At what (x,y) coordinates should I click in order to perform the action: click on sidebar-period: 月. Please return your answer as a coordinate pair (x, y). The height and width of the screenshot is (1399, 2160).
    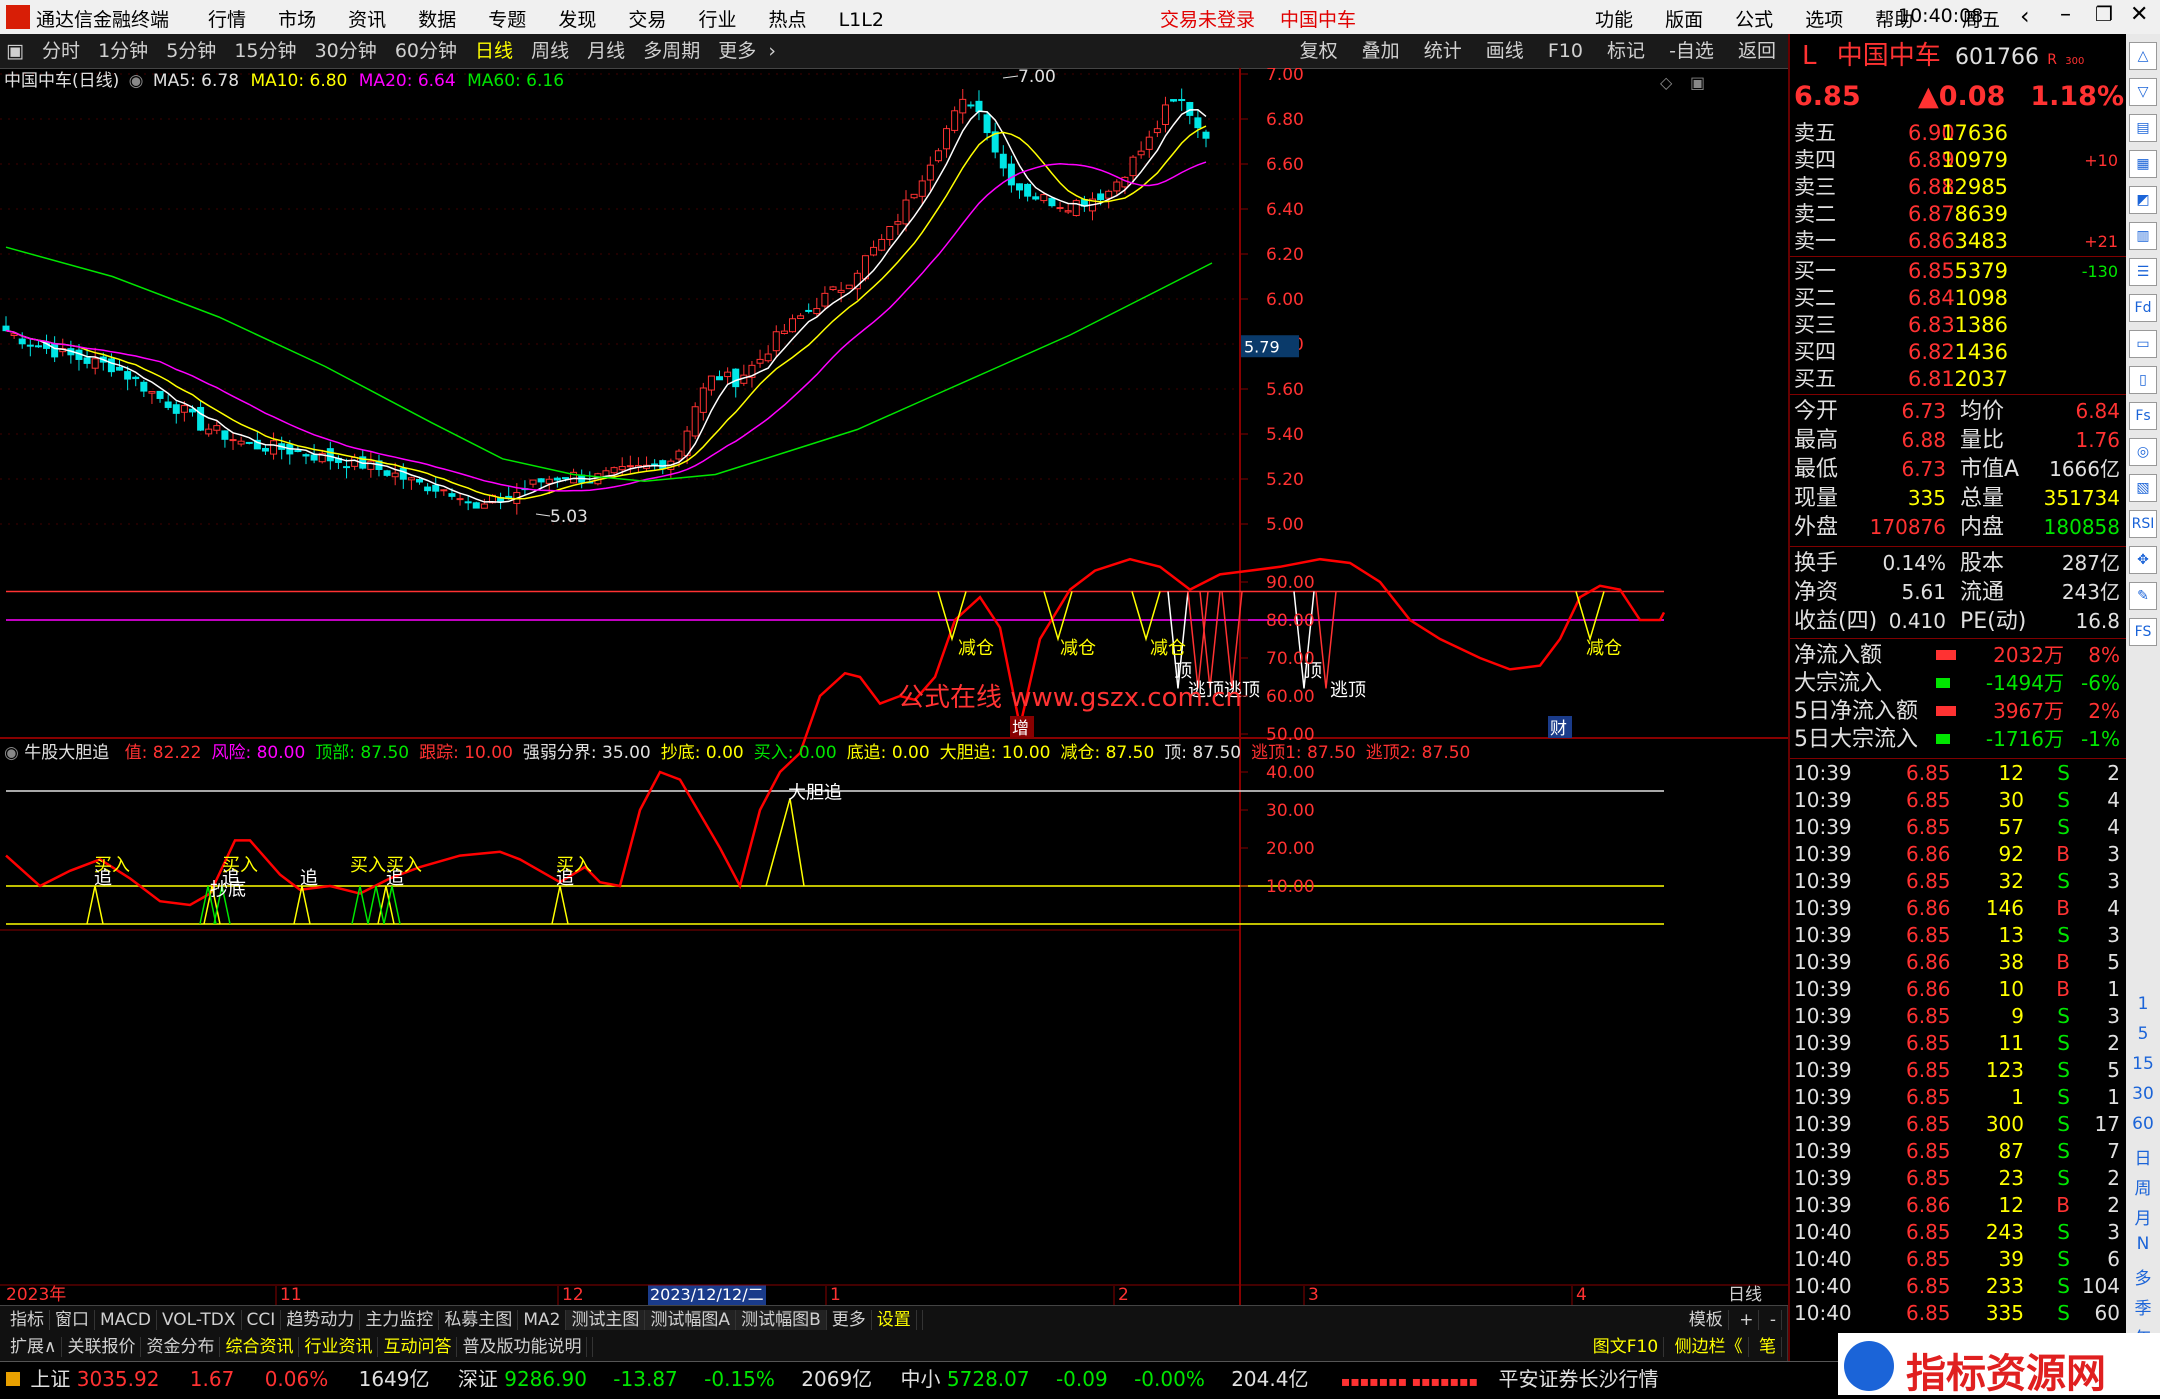
    Looking at the image, I should click on (2143, 1219).